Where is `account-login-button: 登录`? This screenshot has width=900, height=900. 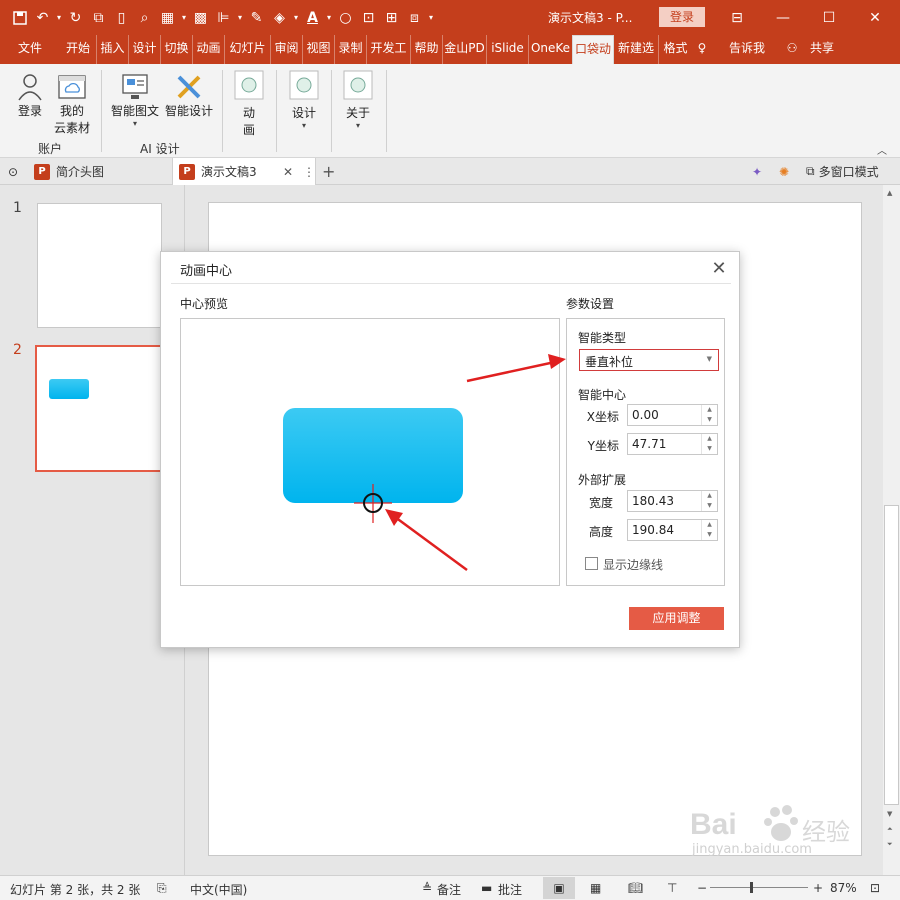 account-login-button: 登录 is located at coordinates (30, 95).